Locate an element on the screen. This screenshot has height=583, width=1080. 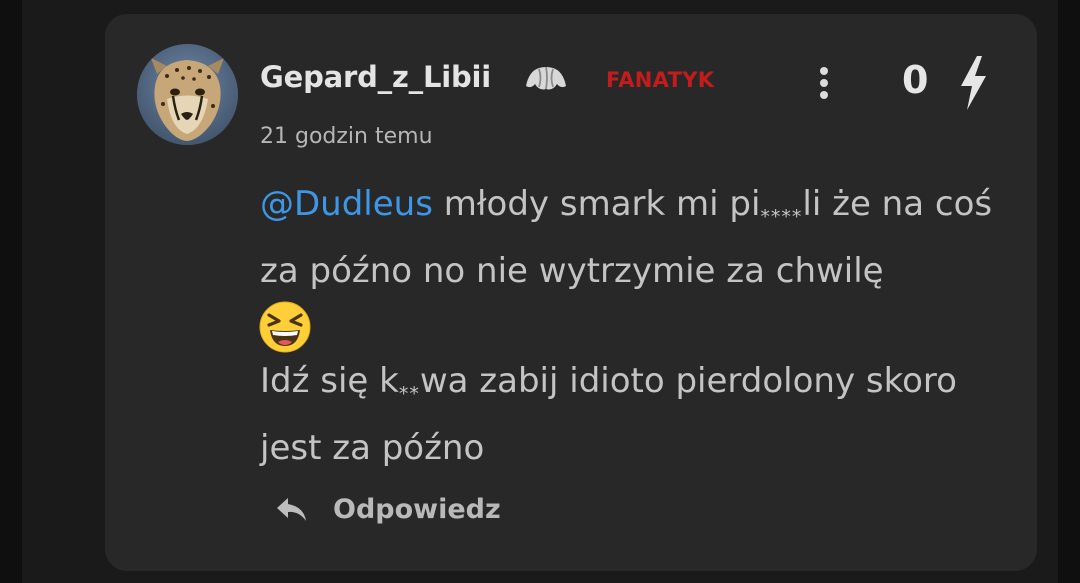
vote-score: 0 is located at coordinates (915, 80).